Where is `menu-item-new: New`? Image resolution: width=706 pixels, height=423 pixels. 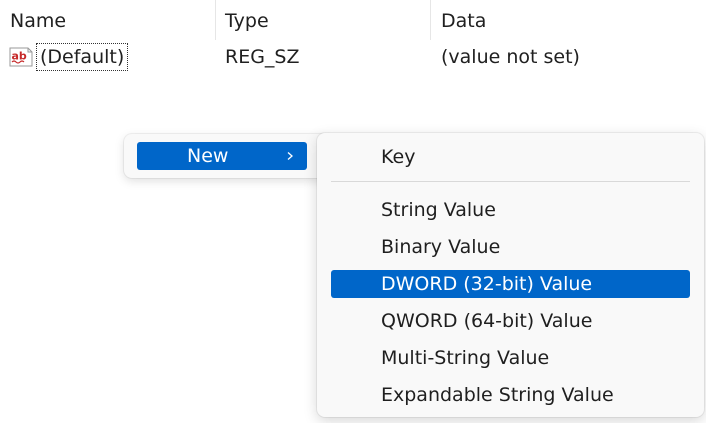 menu-item-new: New is located at coordinates (222, 156).